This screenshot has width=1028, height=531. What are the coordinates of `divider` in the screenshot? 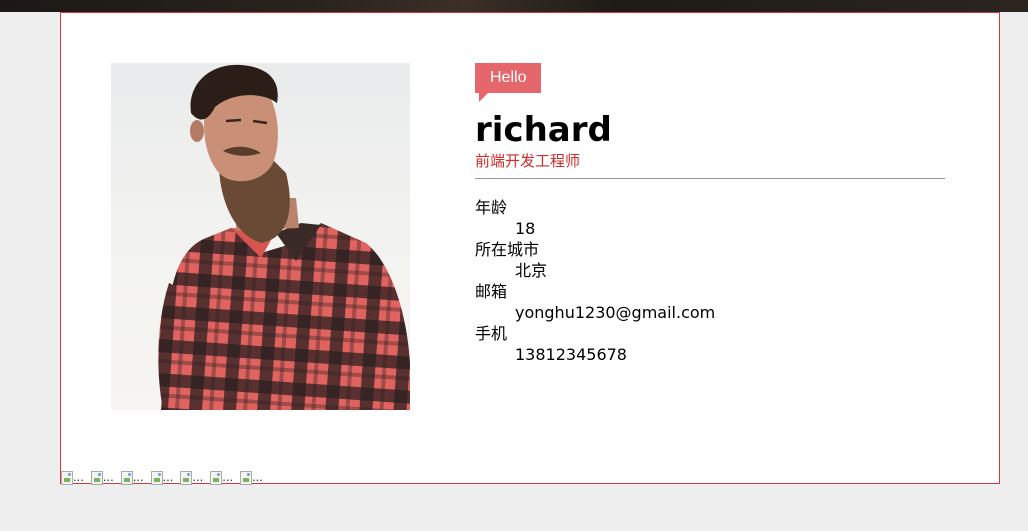 It's located at (710, 178).